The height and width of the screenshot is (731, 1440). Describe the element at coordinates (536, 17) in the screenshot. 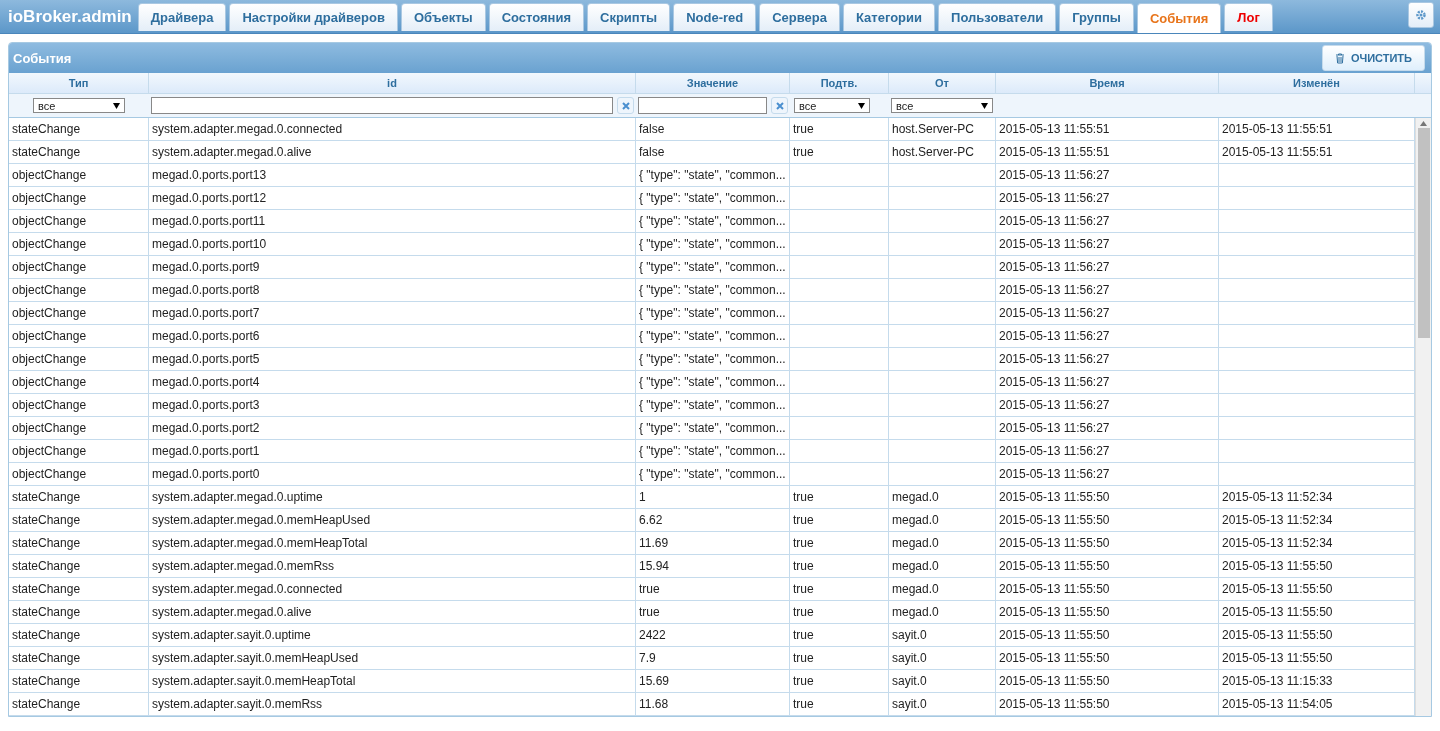

I see `nav-tab: Состояния` at that location.